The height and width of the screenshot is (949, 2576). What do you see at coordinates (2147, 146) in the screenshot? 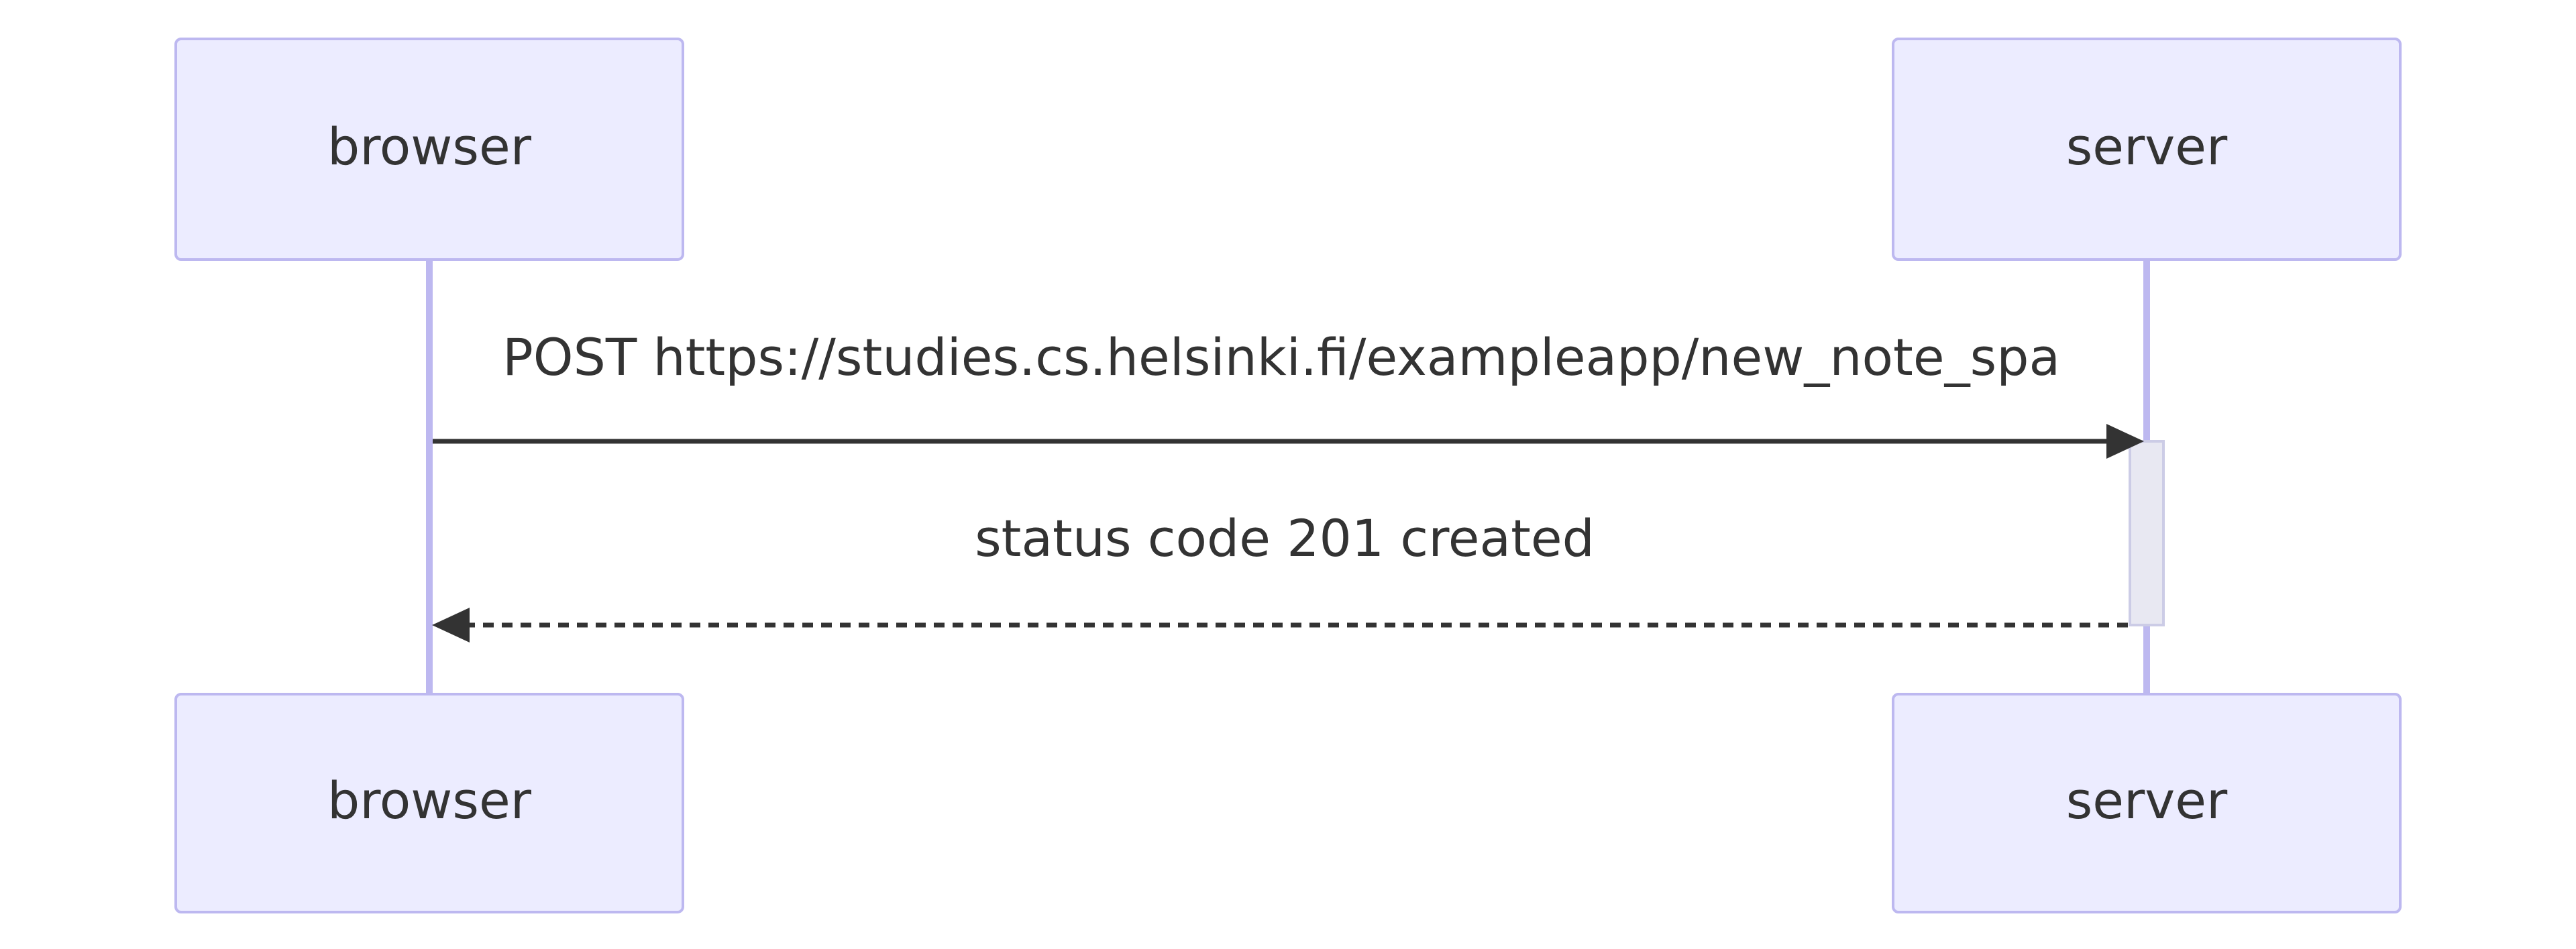
I see `actor-server-top-label: server` at bounding box center [2147, 146].